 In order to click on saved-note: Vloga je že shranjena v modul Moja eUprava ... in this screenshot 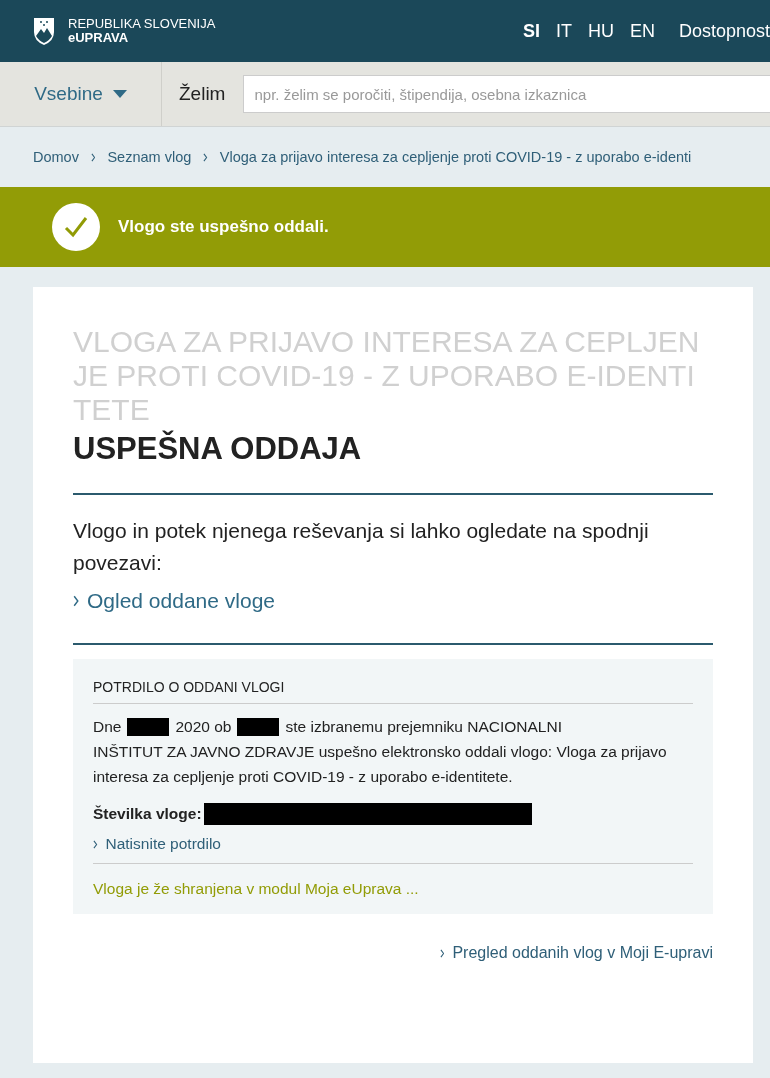, I will do `click(256, 889)`.